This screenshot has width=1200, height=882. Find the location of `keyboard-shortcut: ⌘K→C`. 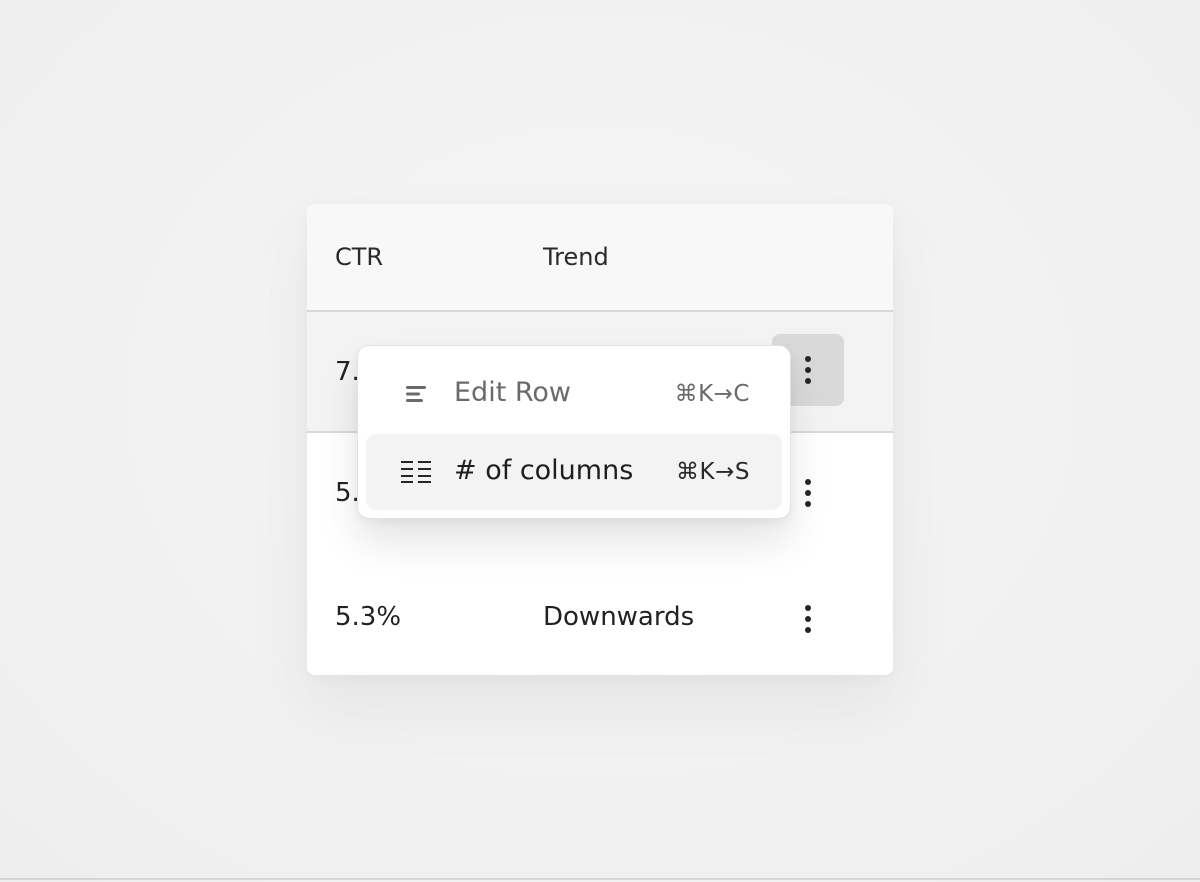

keyboard-shortcut: ⌘K→C is located at coordinates (712, 394).